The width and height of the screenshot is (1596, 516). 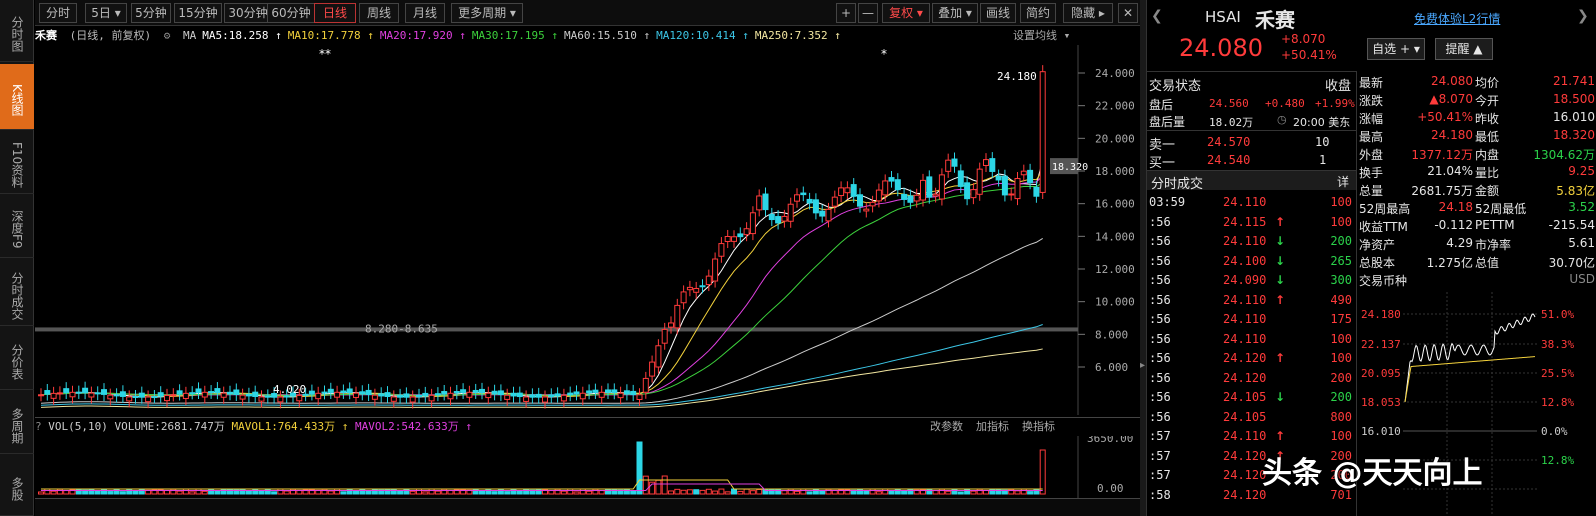 What do you see at coordinates (998, 13) in the screenshot?
I see `draw-button: 画线` at bounding box center [998, 13].